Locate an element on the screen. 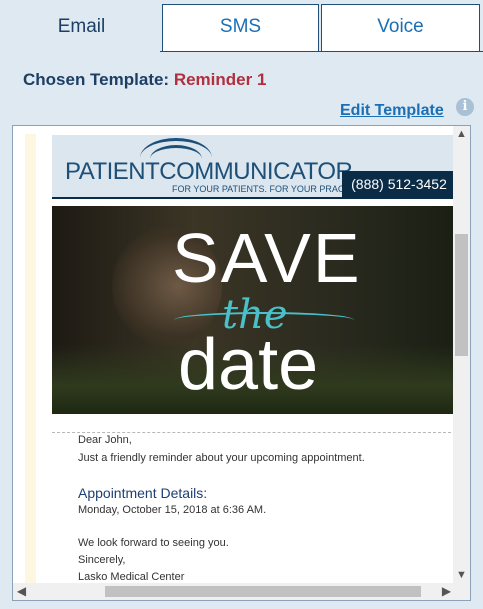 The image size is (483, 609). scroll-down-icon: ▼ is located at coordinates (461, 575).